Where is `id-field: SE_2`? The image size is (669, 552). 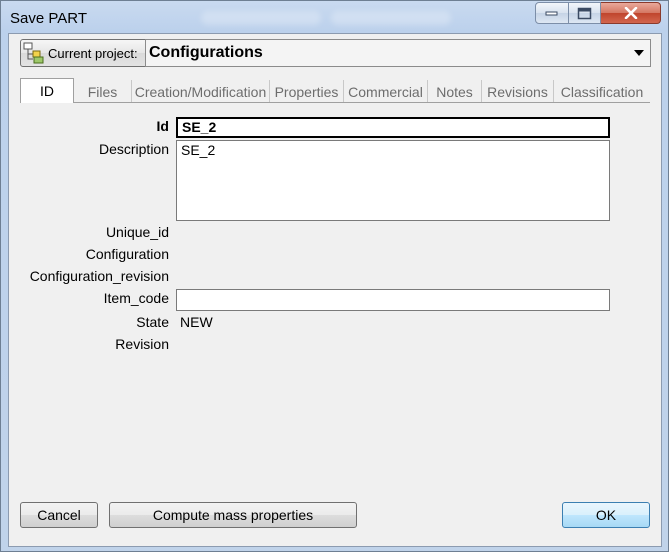
id-field: SE_2 is located at coordinates (393, 127).